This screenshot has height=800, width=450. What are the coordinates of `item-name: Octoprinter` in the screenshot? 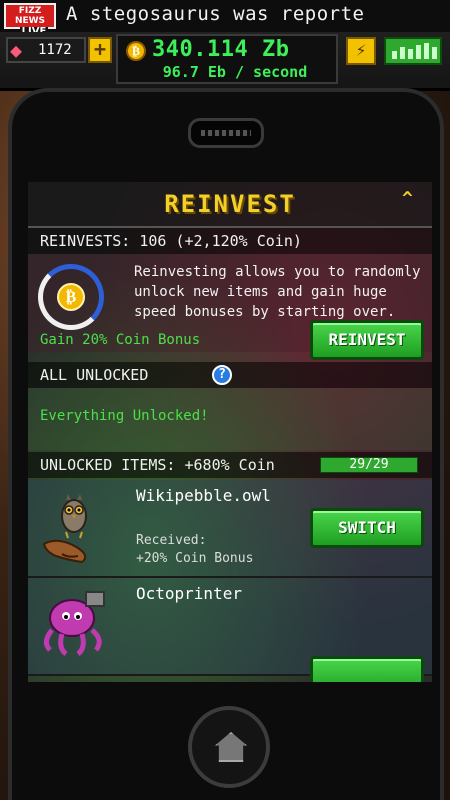 It's located at (189, 593).